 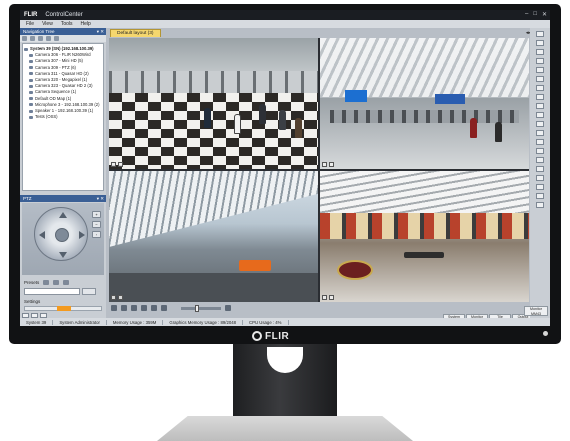 I want to click on video-tile-shopping-concourse, so click(x=424, y=236).